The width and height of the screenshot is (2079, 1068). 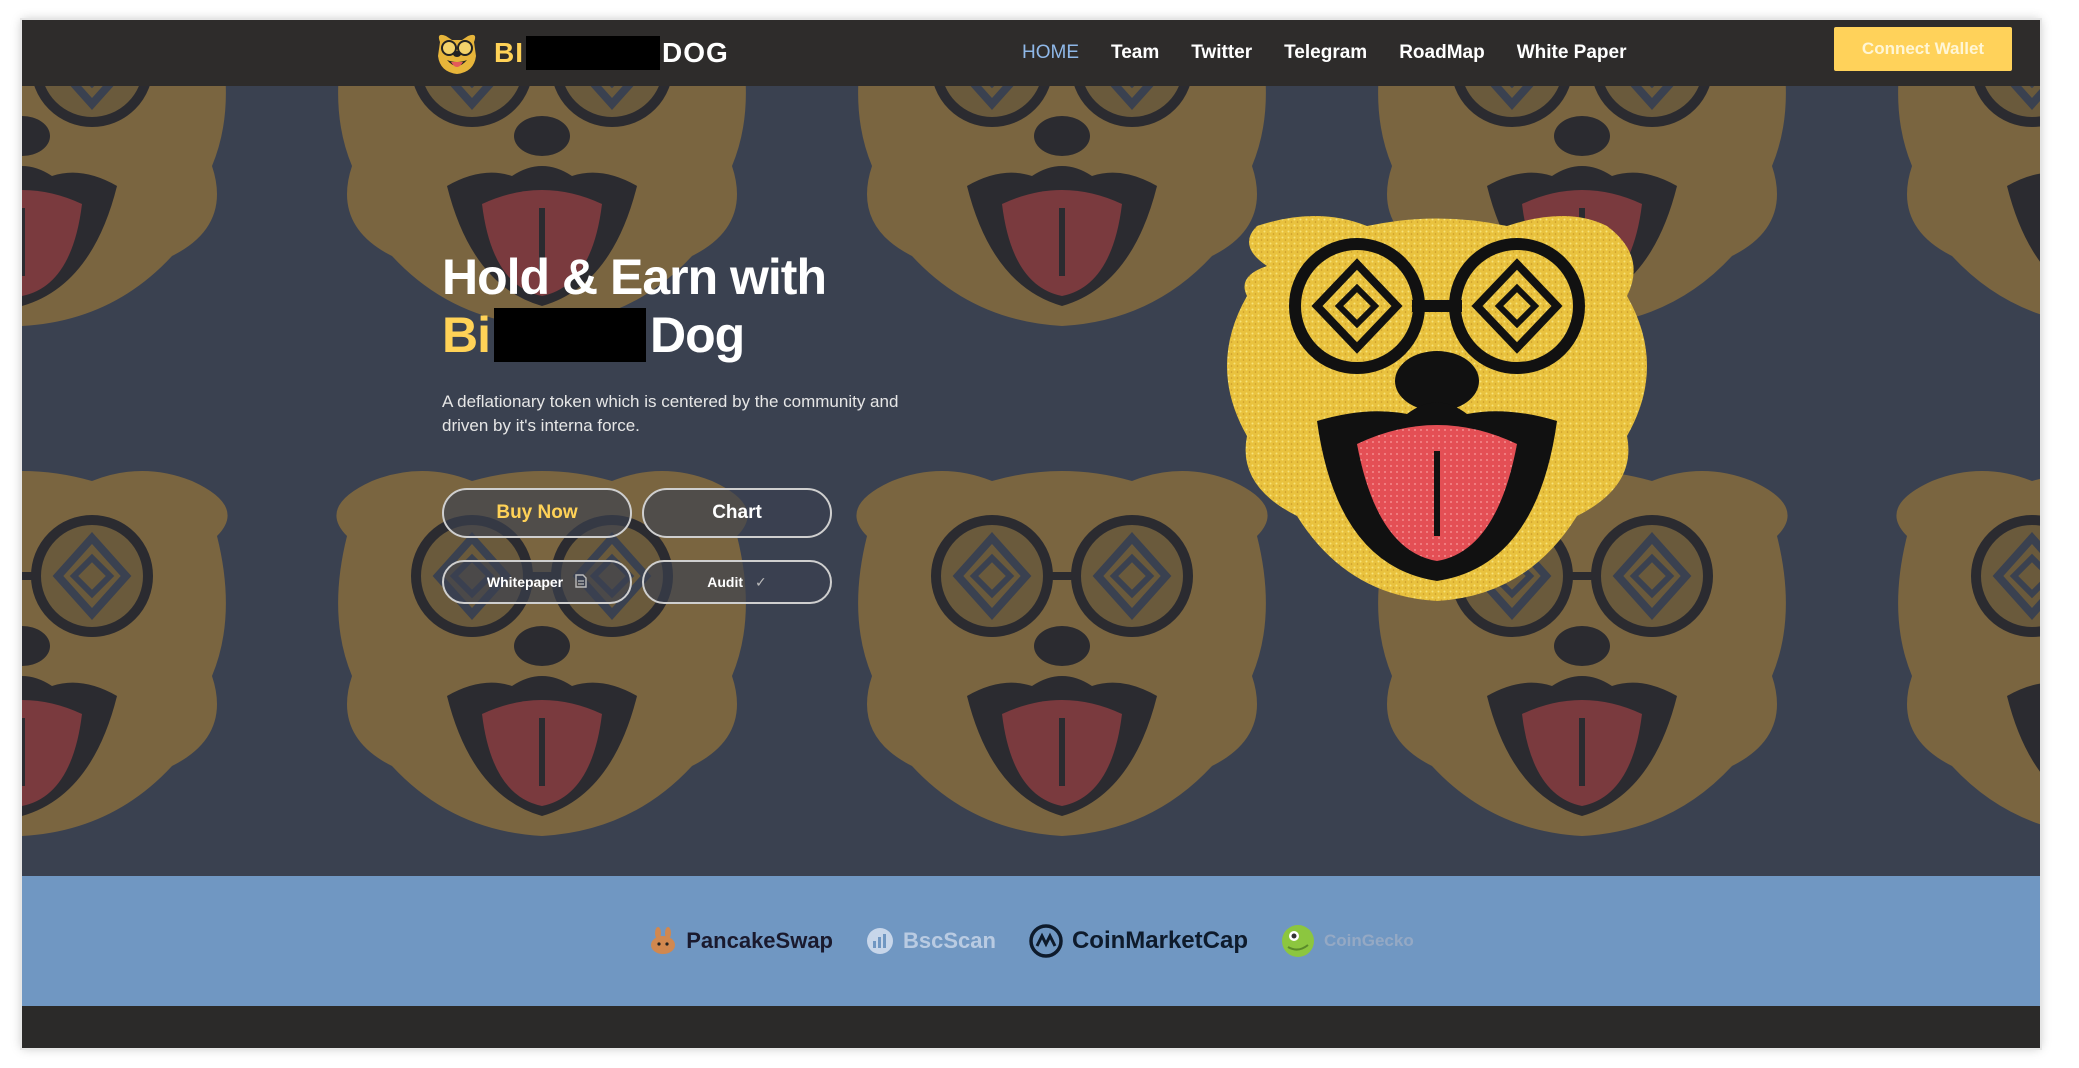 I want to click on nav-link-home: HOME, so click(x=1050, y=53).